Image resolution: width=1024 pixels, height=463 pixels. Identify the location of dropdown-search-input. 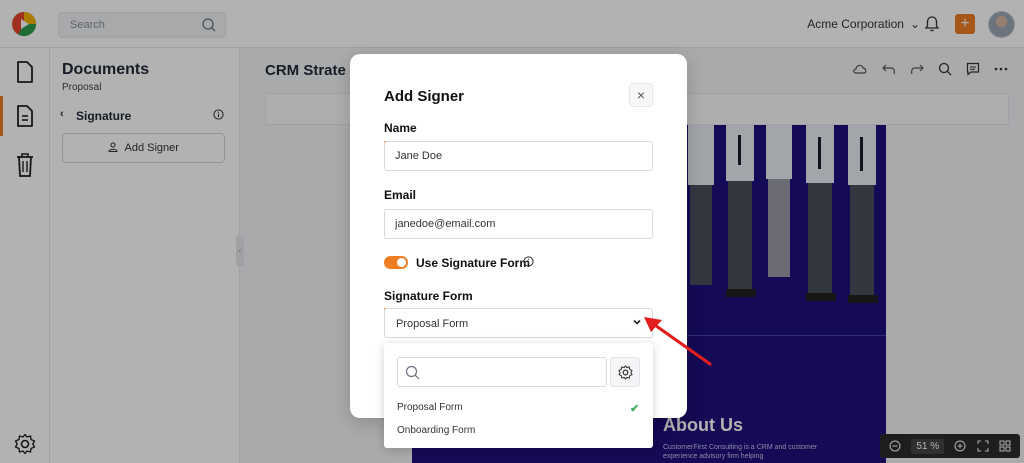
(502, 372).